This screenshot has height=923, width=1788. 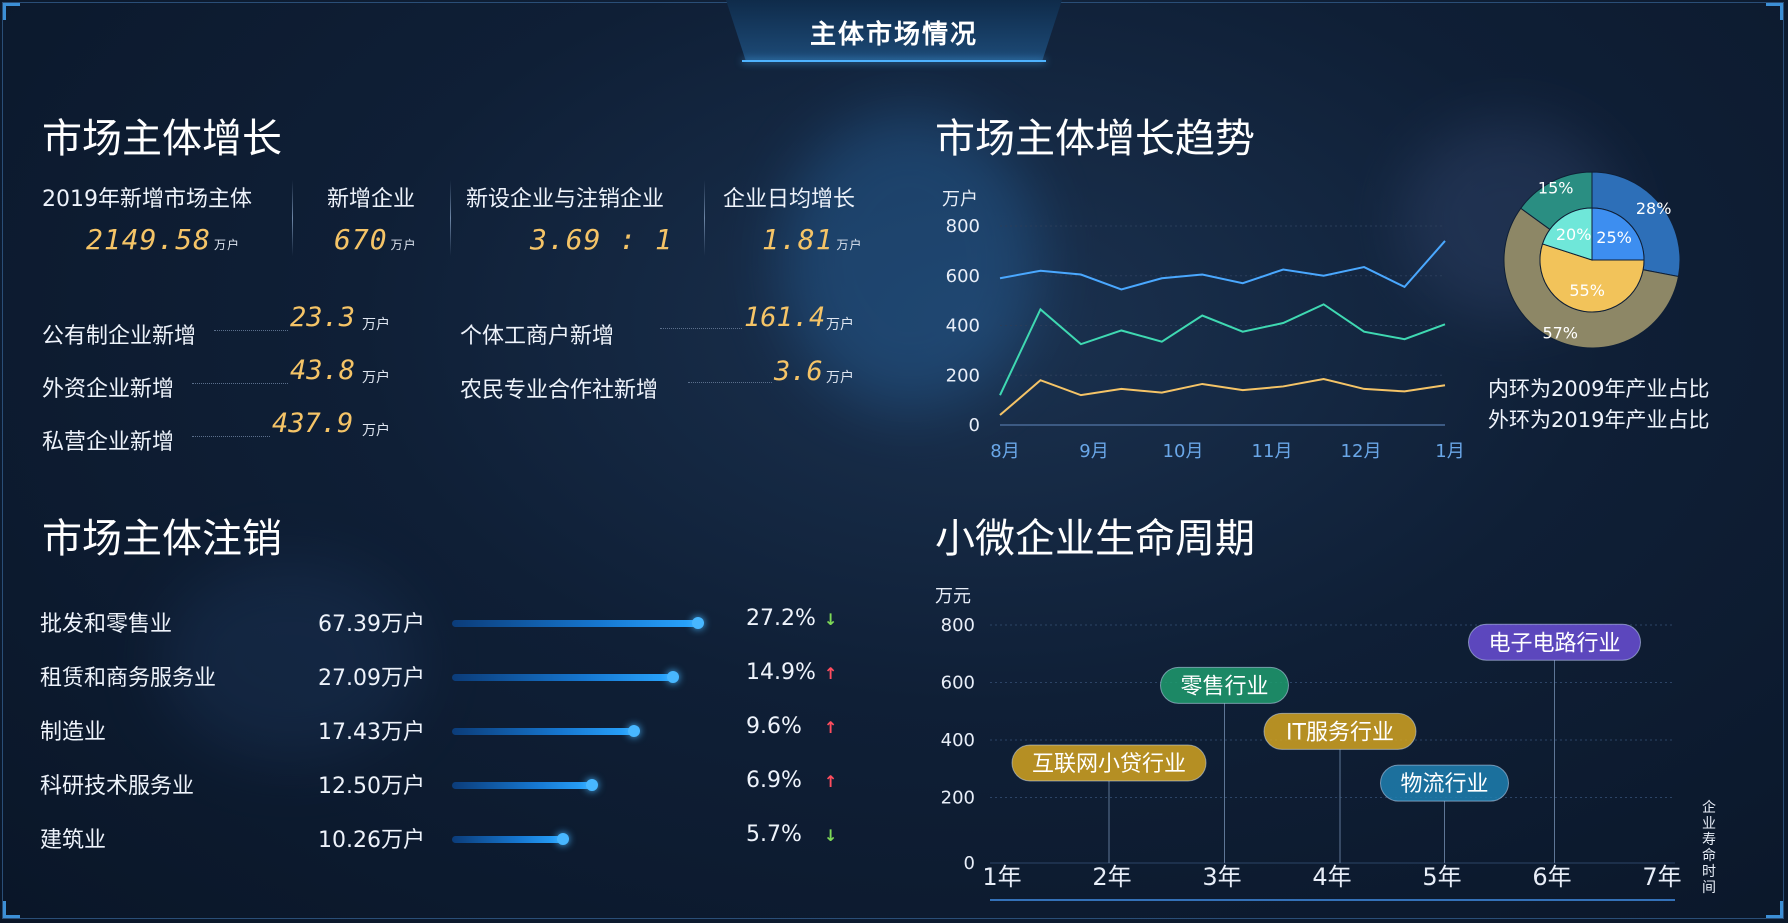 I want to click on y-axis-unit: 万户, so click(x=960, y=199).